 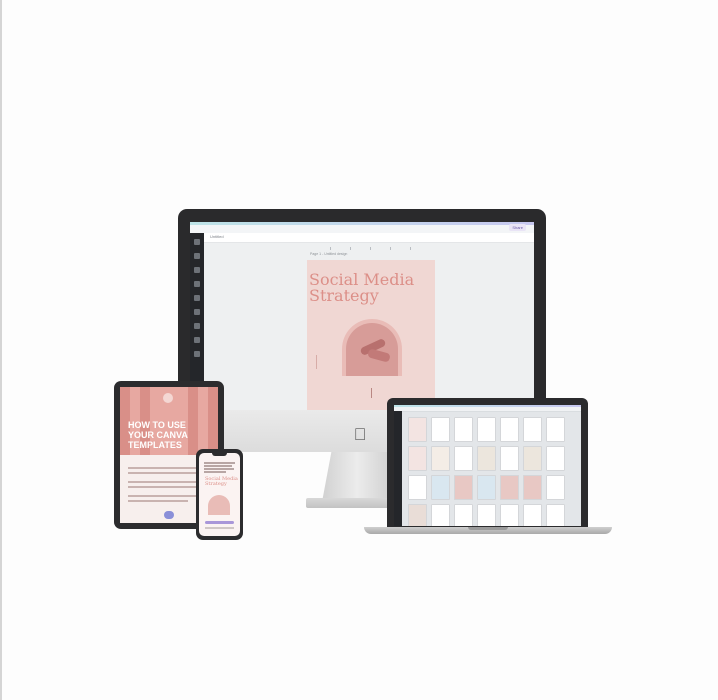 What do you see at coordinates (362, 287) in the screenshot?
I see `page-title: Social Media Strategy` at bounding box center [362, 287].